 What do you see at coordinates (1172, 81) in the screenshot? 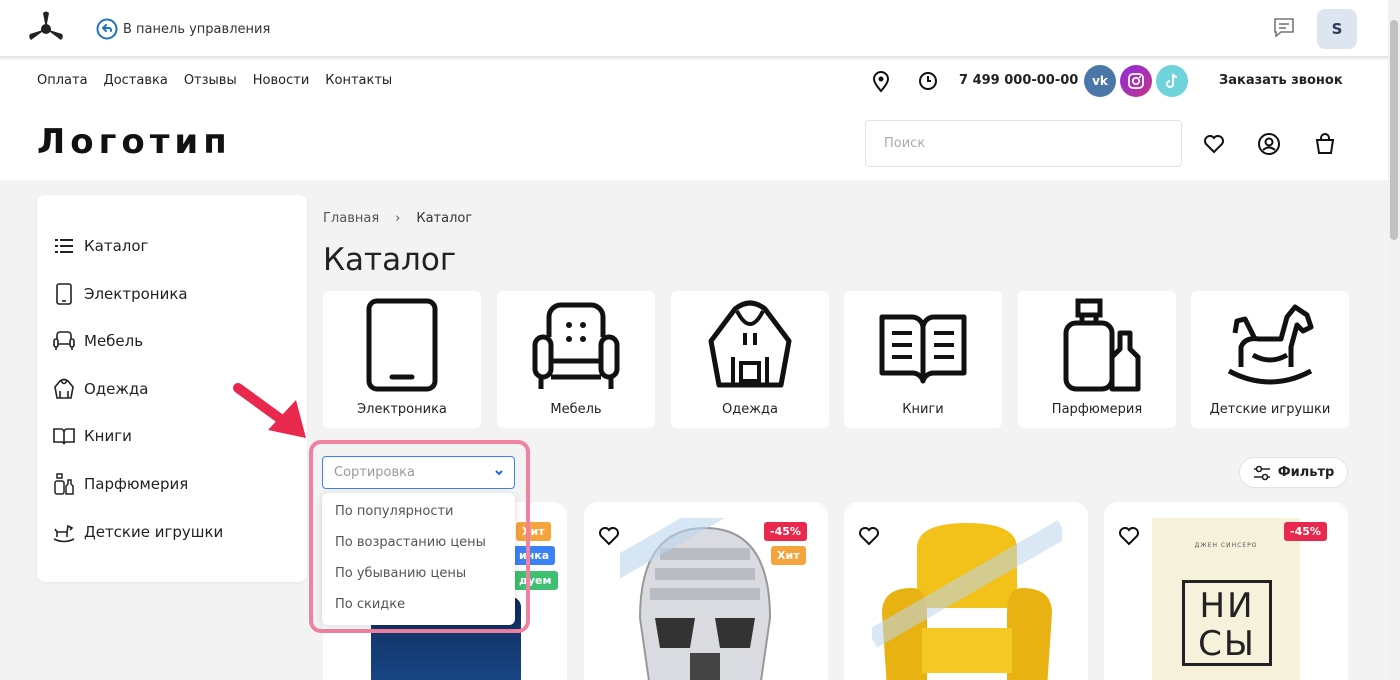
I see `tiktok-icon` at bounding box center [1172, 81].